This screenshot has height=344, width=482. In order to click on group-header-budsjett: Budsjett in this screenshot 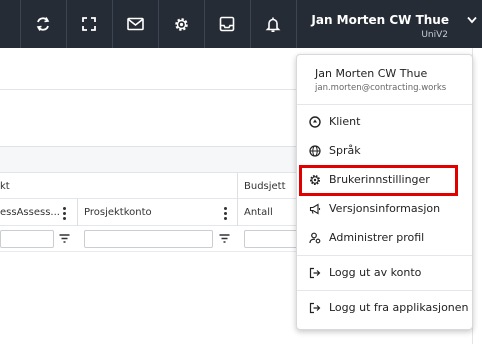, I will do `click(265, 186)`.